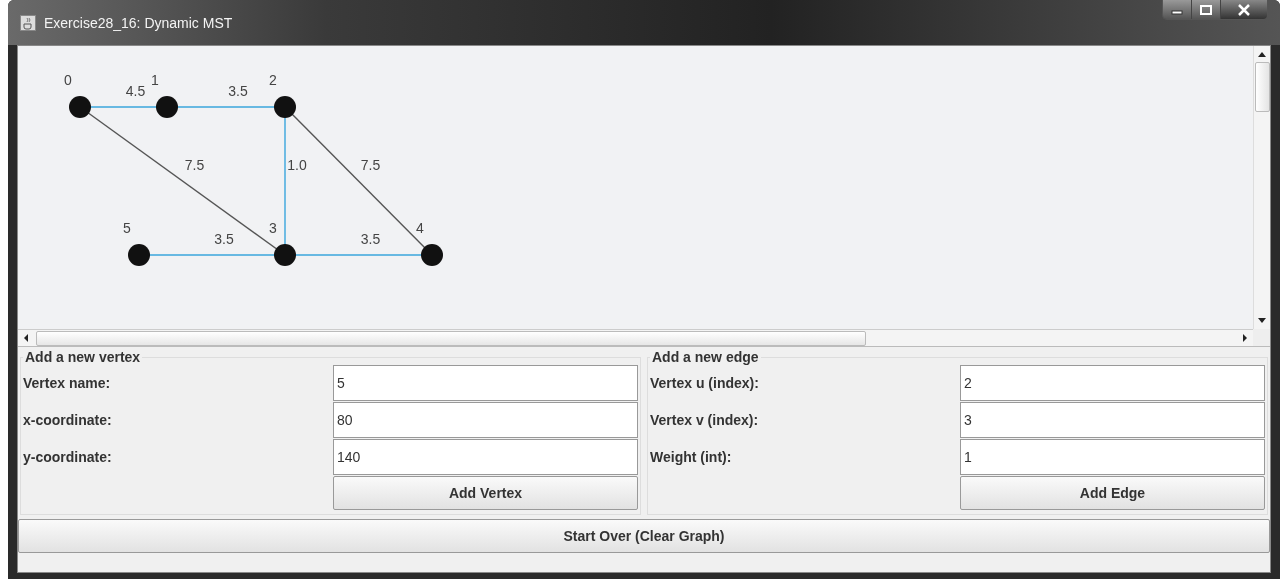 Image resolution: width=1287 pixels, height=579 pixels. What do you see at coordinates (1245, 338) in the screenshot?
I see `right-arrow-icon` at bounding box center [1245, 338].